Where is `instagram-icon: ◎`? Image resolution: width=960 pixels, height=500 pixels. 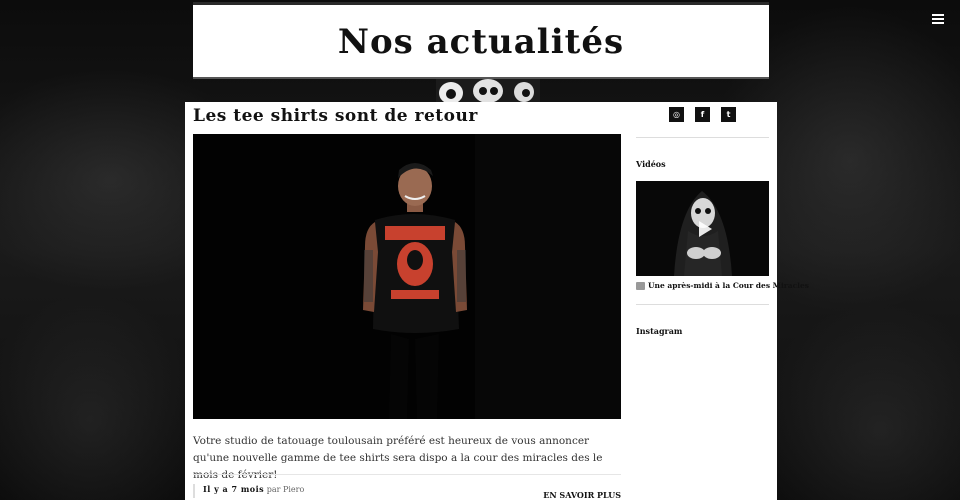
instagram-icon: ◎ is located at coordinates (676, 114).